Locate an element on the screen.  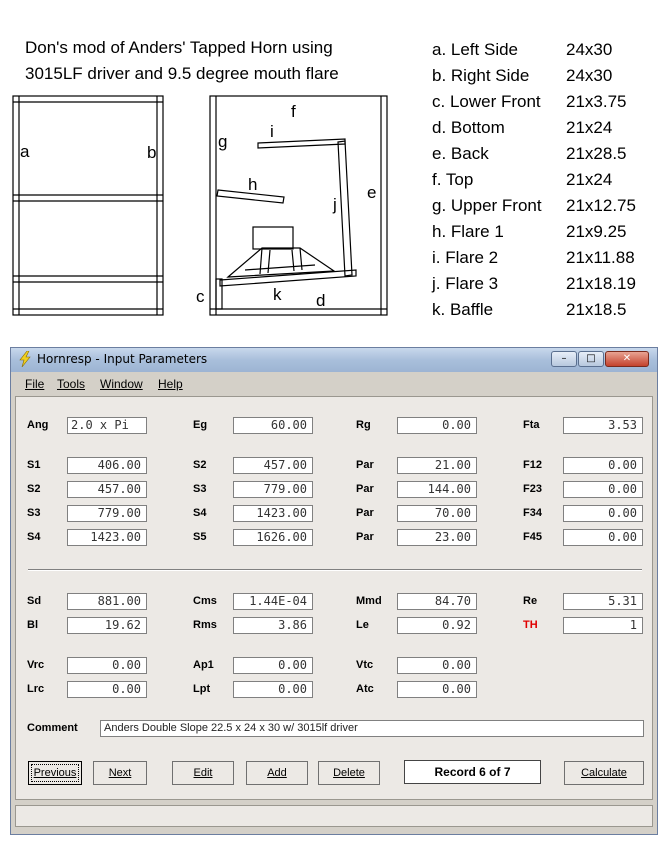
param-eg-field: 60.00 is located at coordinates (273, 425).